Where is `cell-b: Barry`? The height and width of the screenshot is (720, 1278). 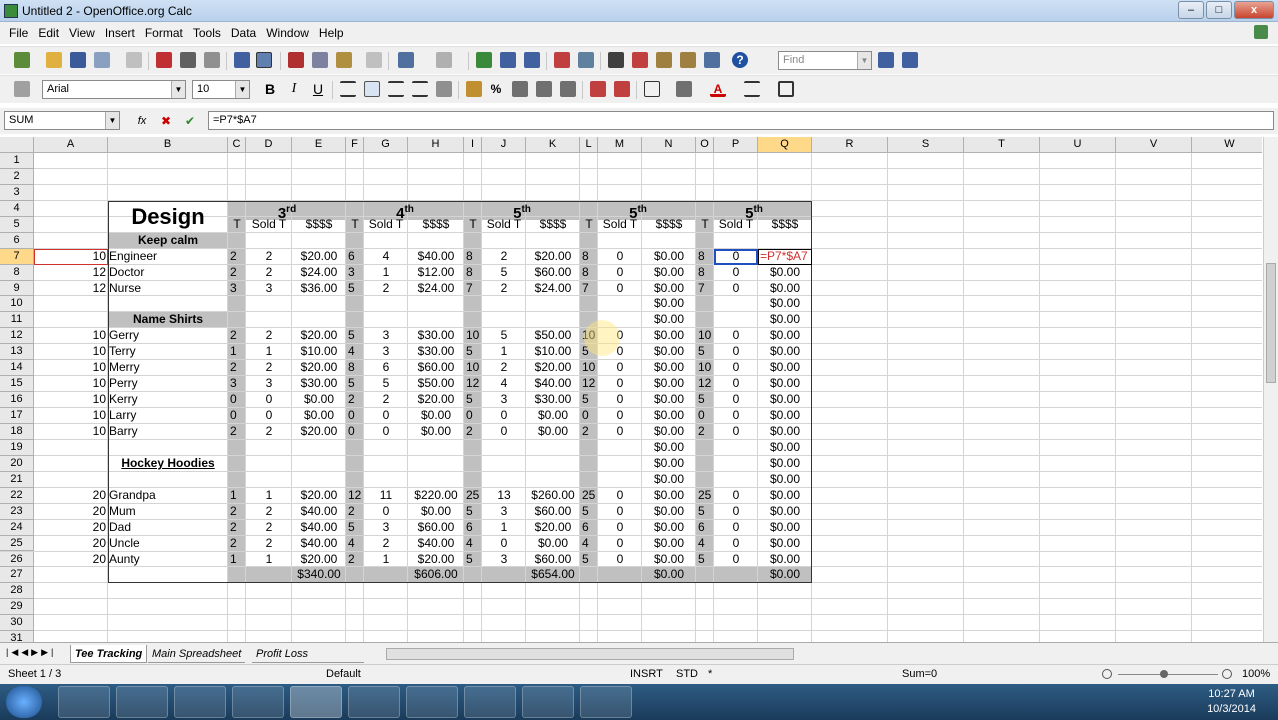
cell-b: Barry is located at coordinates (169, 432).